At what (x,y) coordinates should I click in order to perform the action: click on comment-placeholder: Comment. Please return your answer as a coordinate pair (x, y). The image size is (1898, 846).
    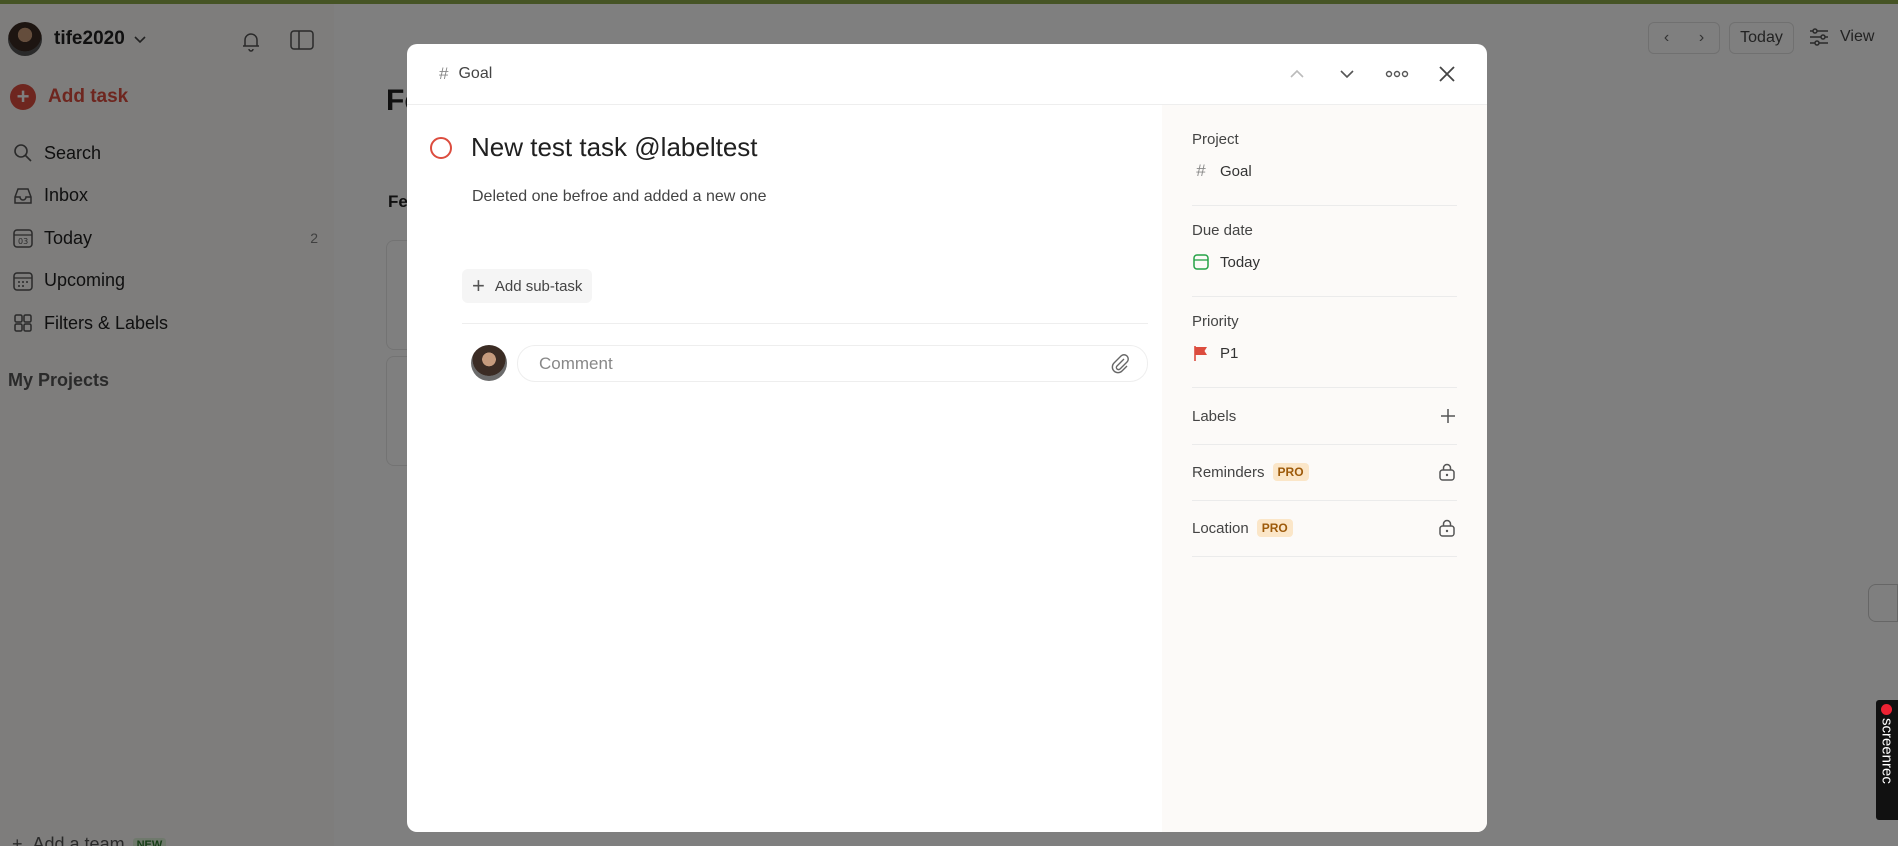
    Looking at the image, I should click on (576, 363).